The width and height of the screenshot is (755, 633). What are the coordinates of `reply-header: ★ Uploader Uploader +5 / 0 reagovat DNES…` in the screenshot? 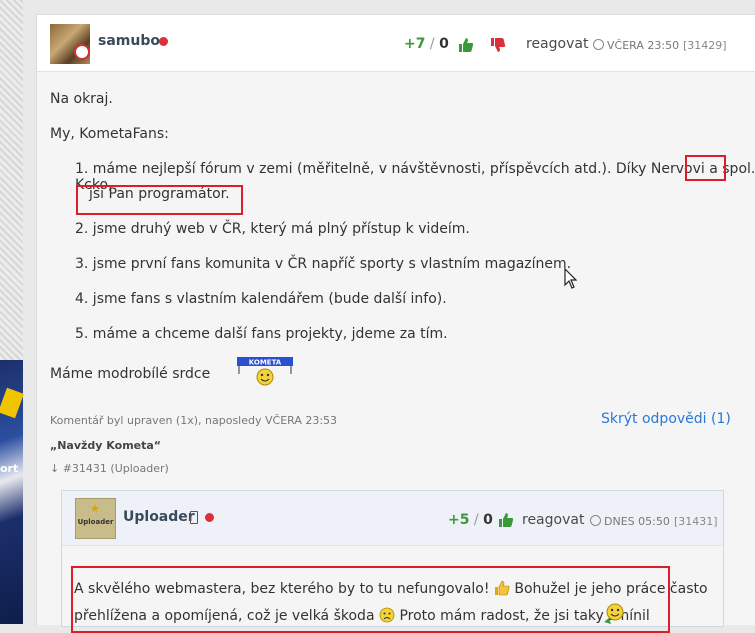 It's located at (392, 518).